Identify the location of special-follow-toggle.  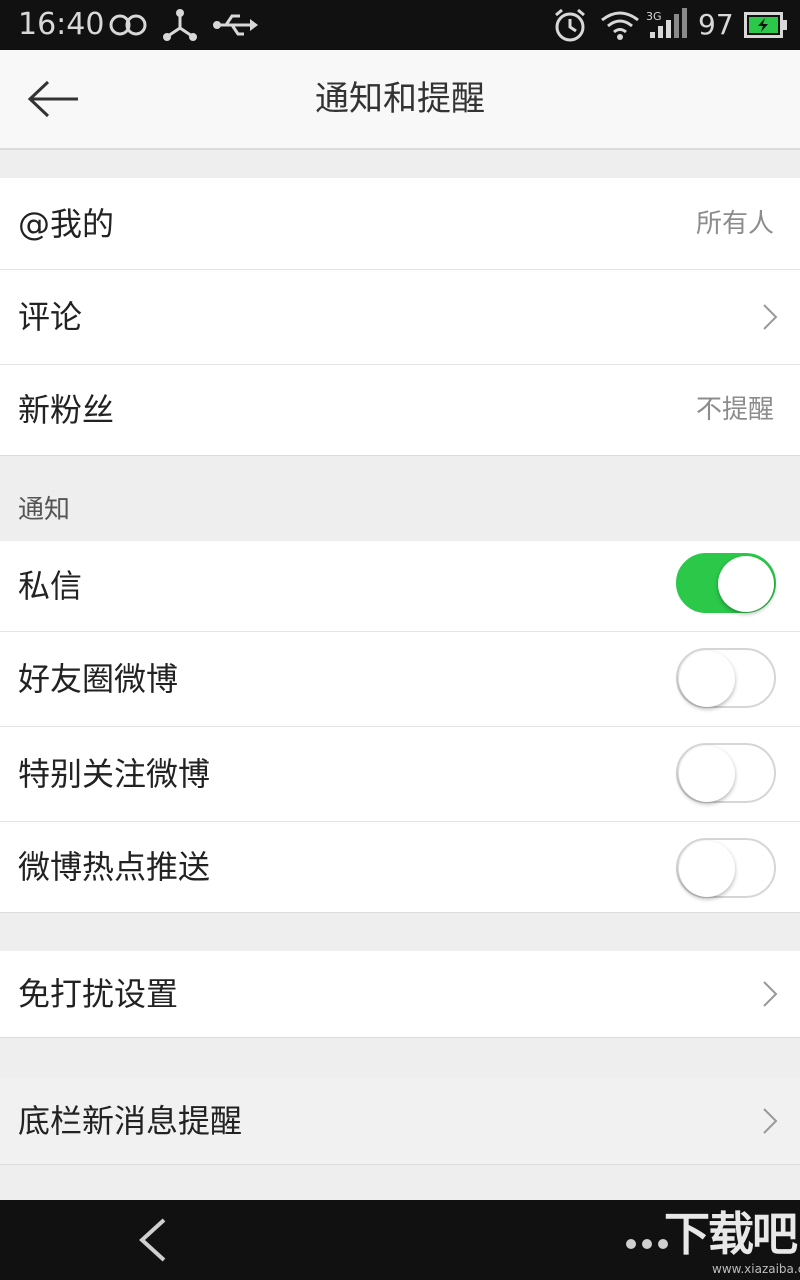
(726, 773).